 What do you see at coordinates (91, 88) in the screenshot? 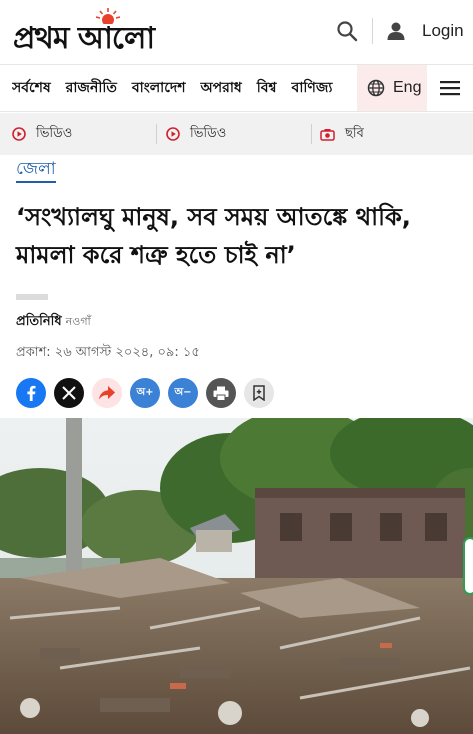
I see `nav-item-politics: রাজনীতি` at bounding box center [91, 88].